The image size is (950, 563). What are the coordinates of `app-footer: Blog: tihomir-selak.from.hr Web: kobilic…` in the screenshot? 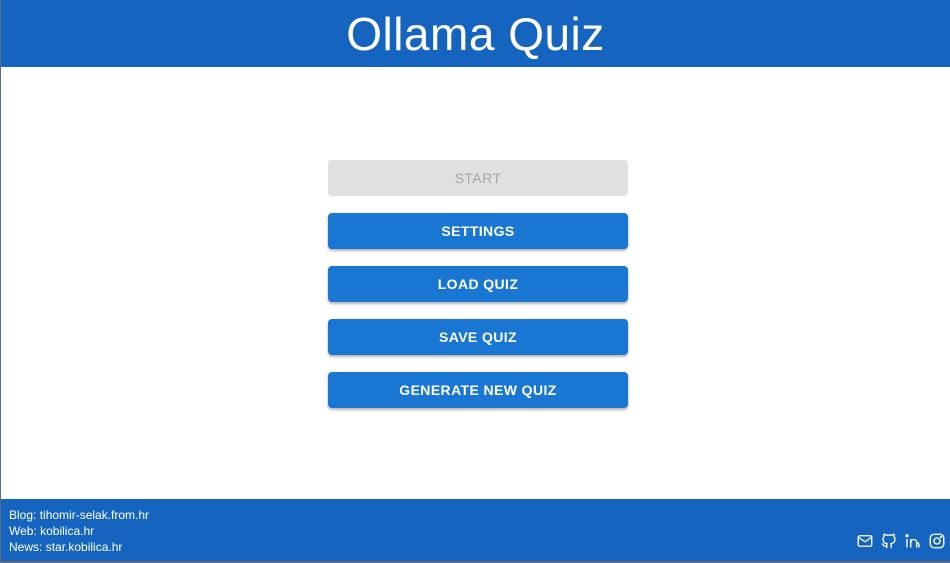 It's located at (475, 530).